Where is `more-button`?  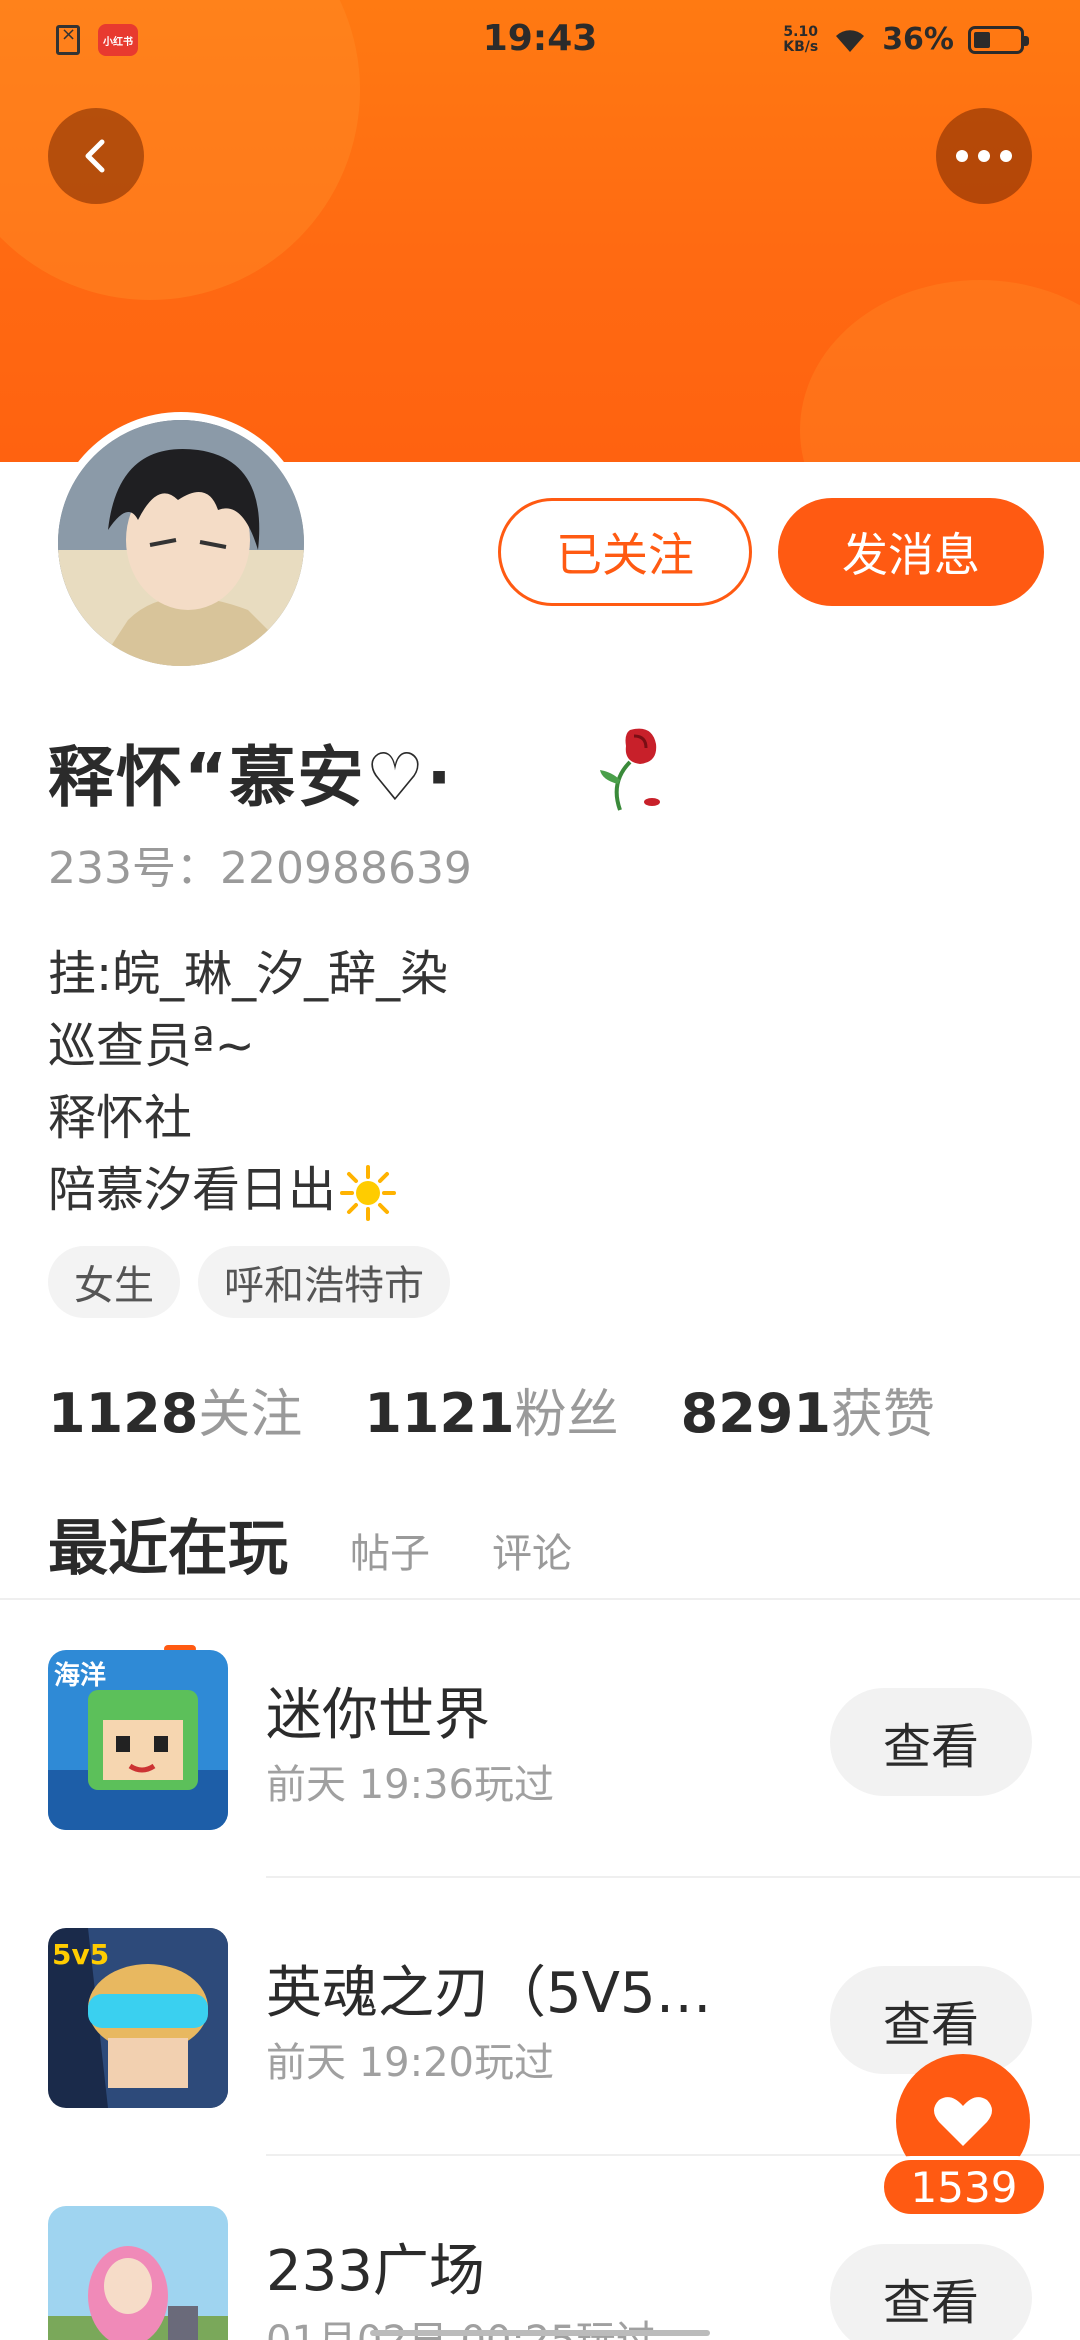
more-button is located at coordinates (984, 156).